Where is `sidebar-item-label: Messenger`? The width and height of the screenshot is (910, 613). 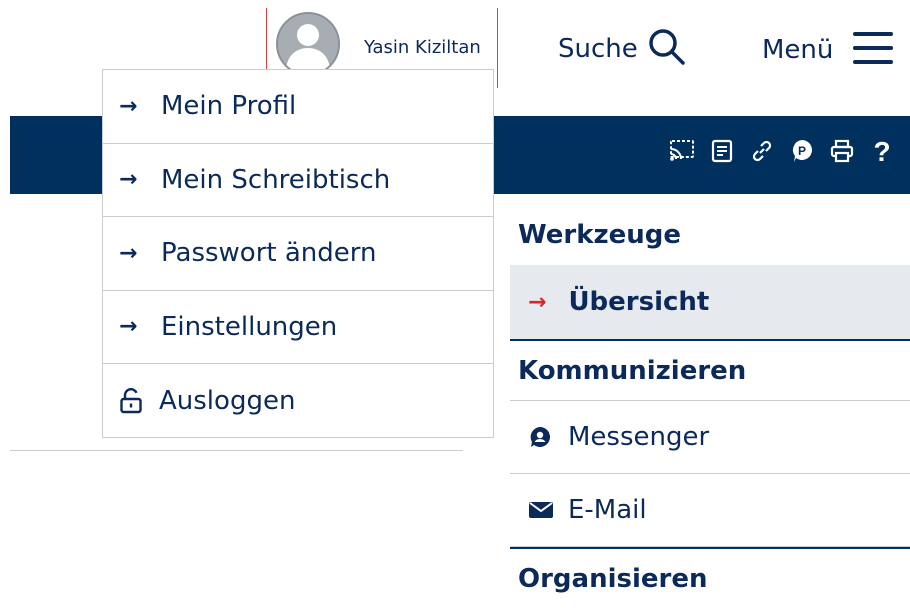 sidebar-item-label: Messenger is located at coordinates (639, 437).